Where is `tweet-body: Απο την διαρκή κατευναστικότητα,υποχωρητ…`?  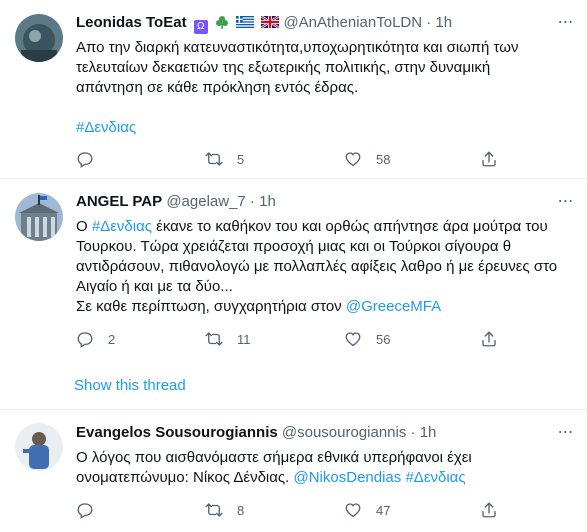
tweet-body: Απο την διαρκή κατευναστικότητα,υποχωρητ… is located at coordinates (297, 67).